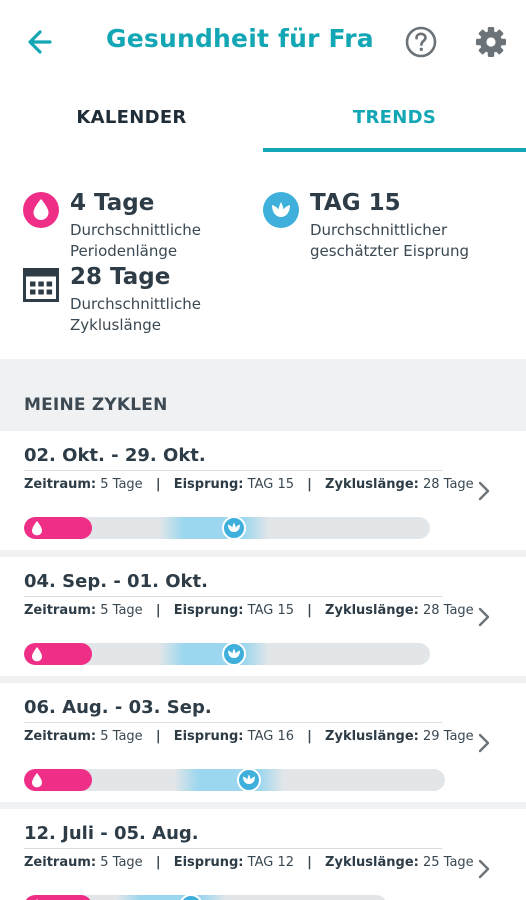  Describe the element at coordinates (116, 581) in the screenshot. I see `cycle-date-range: 04. Sep. - 01. Okt.` at that location.